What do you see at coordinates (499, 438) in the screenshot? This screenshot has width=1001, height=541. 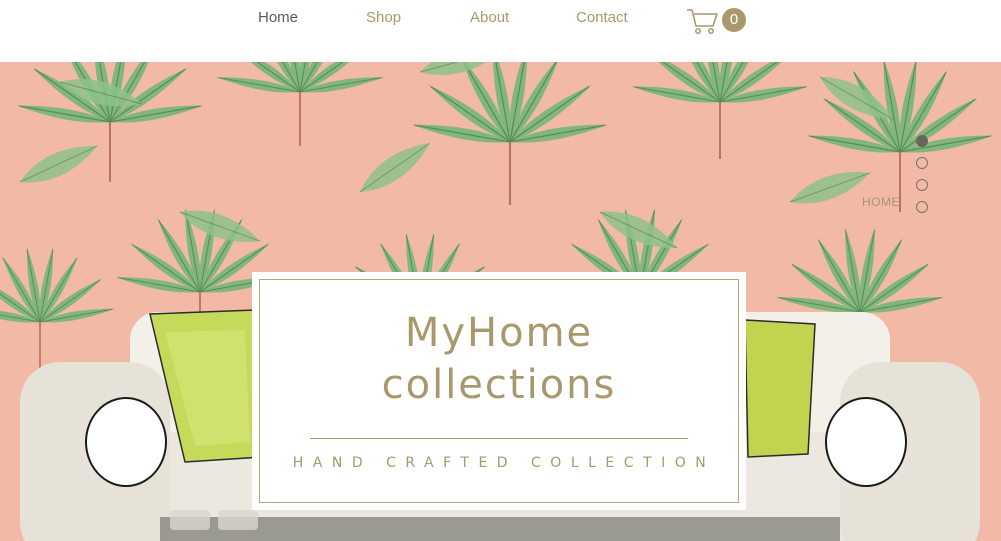 I see `hero-divider` at bounding box center [499, 438].